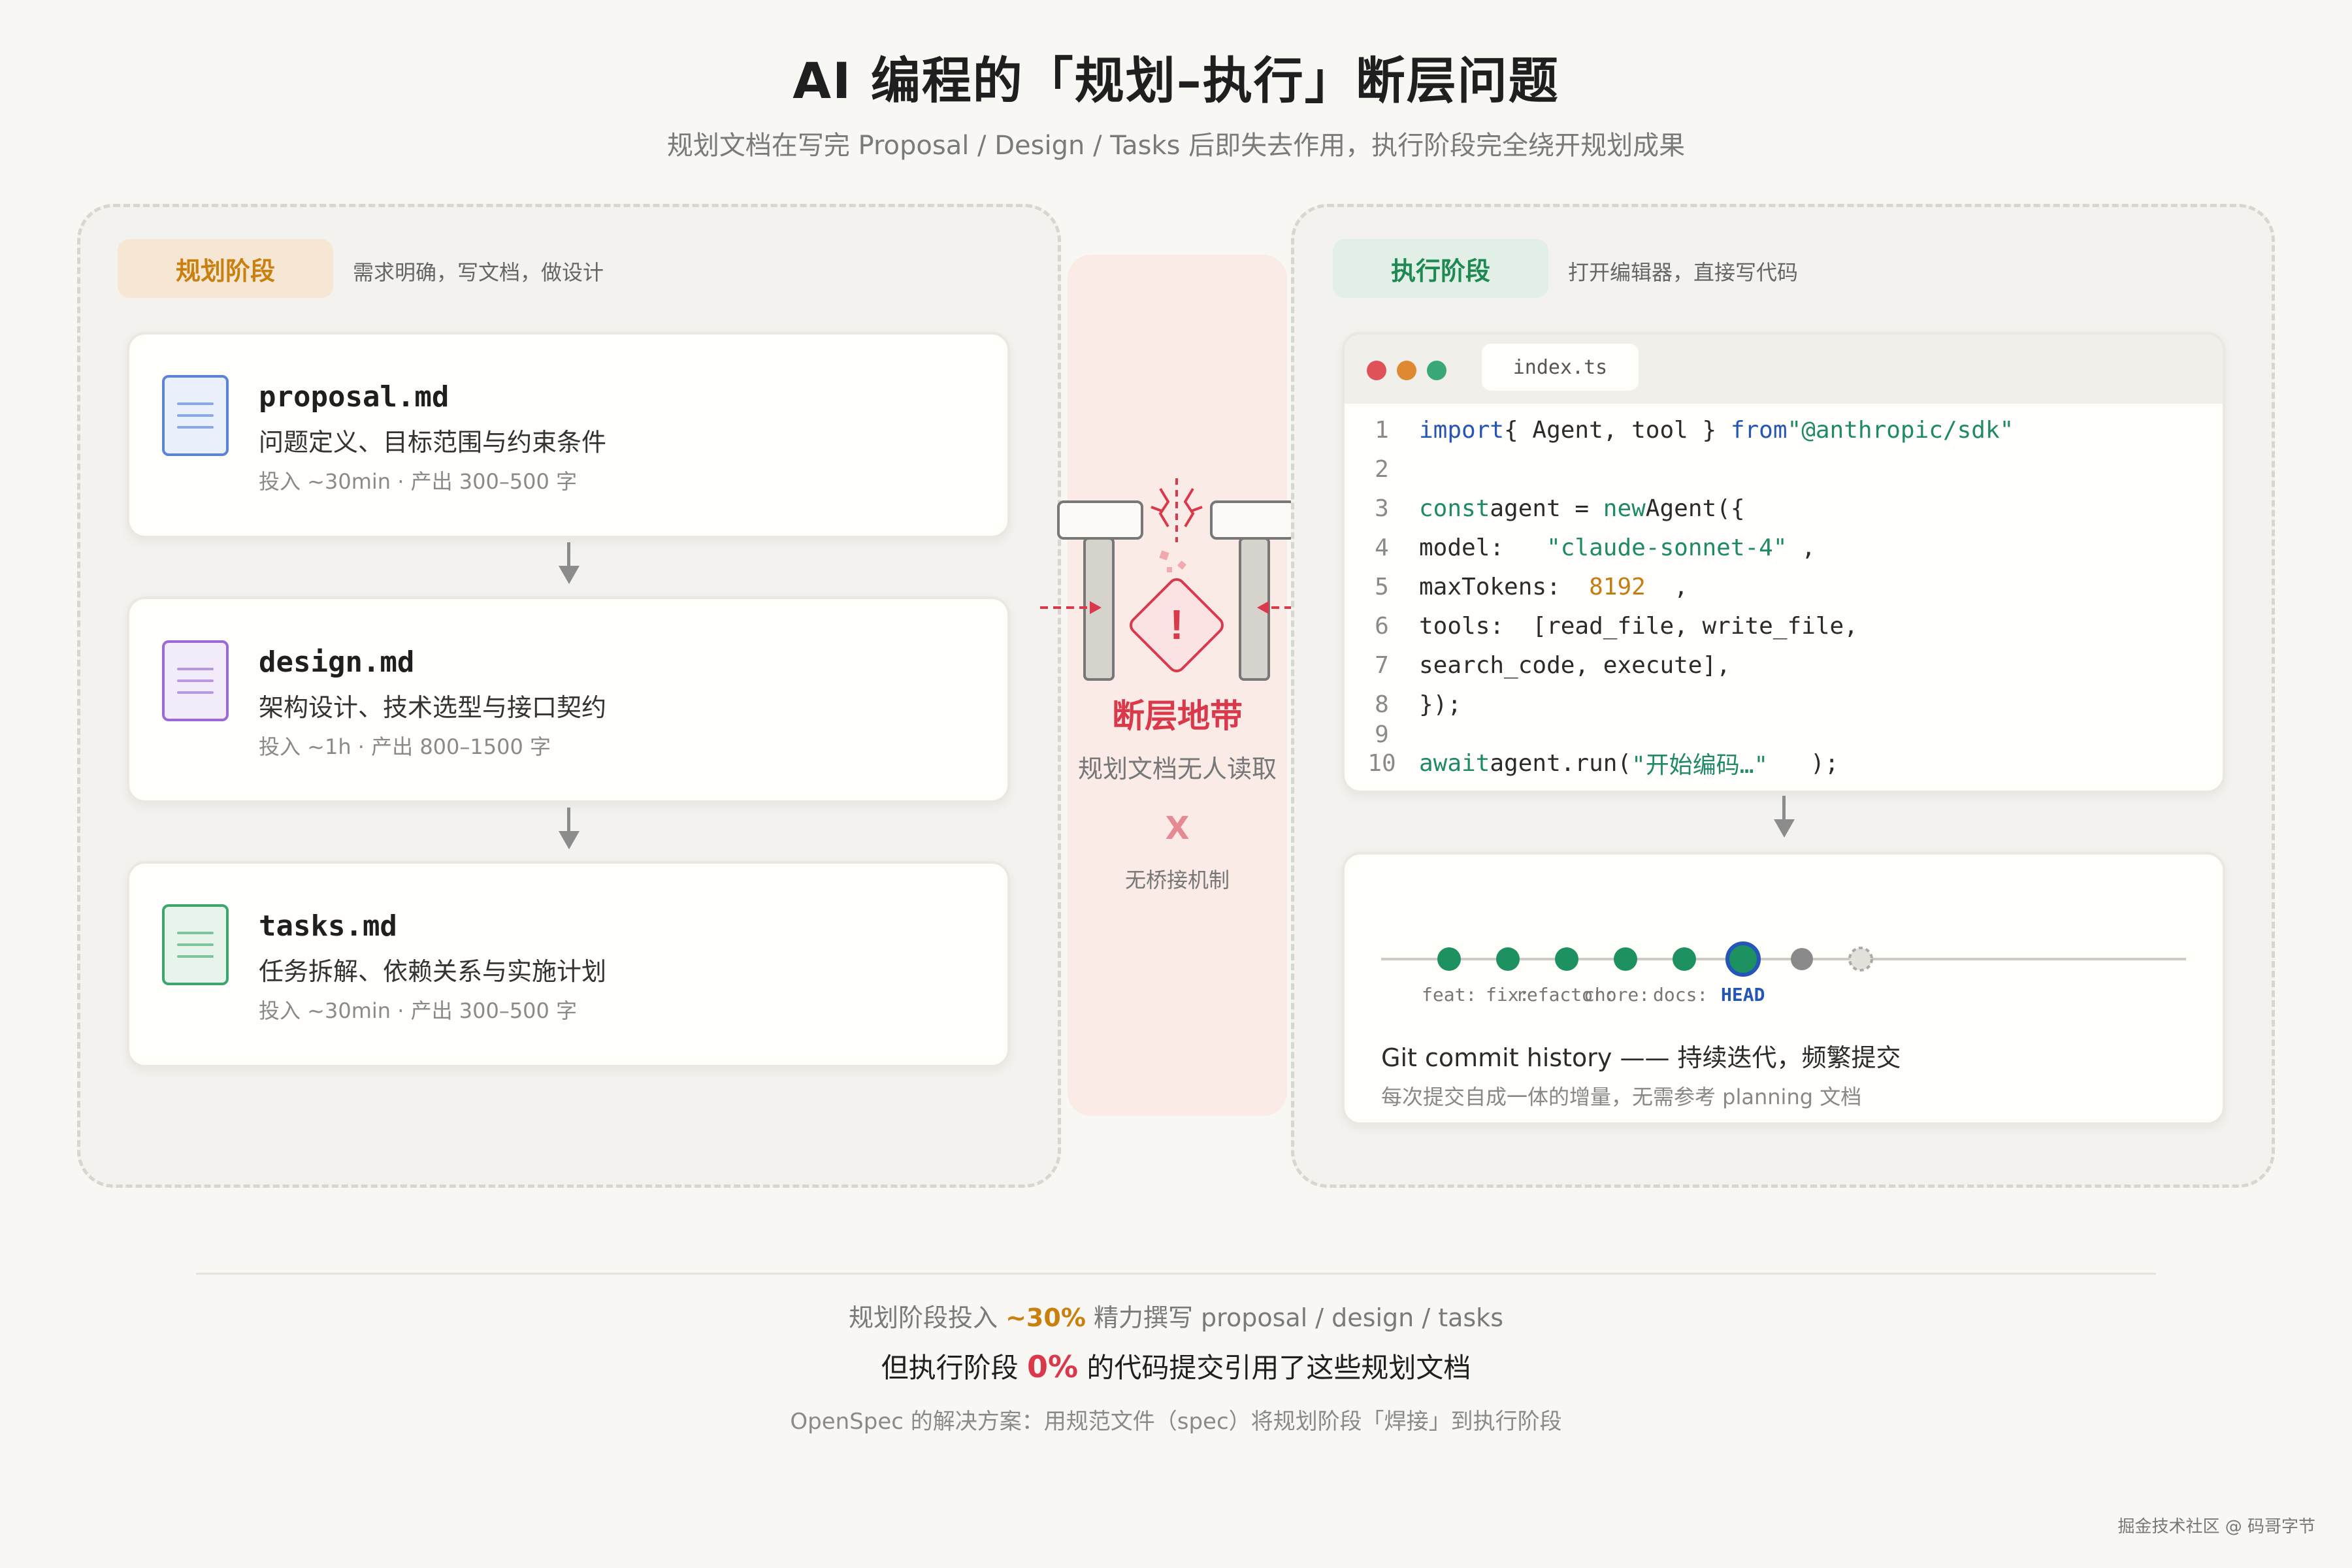 This screenshot has width=2352, height=1568. I want to click on gap-description: 规划文档无人读取, so click(1177, 769).